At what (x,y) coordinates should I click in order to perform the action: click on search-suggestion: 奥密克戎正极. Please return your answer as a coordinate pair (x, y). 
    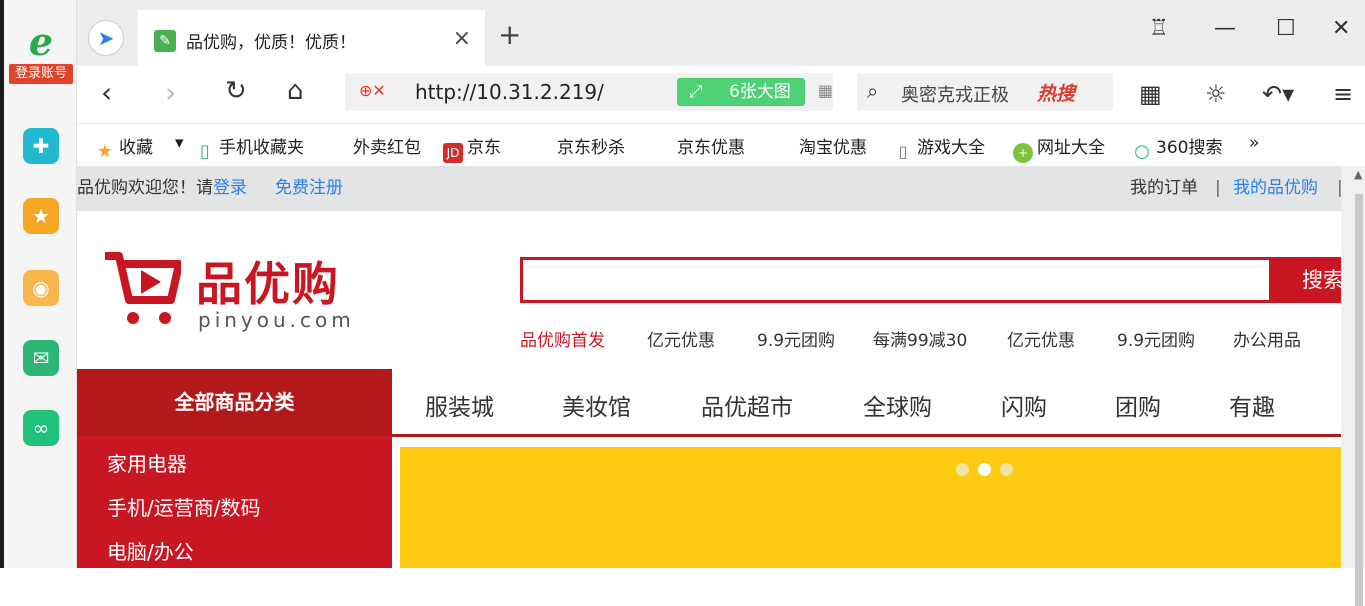
    Looking at the image, I should click on (960, 94).